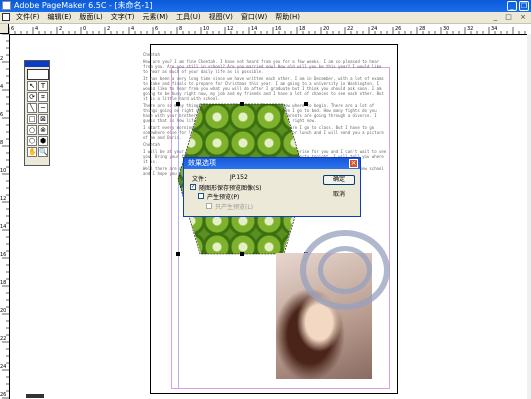 This screenshot has width=531, height=399. What do you see at coordinates (422, 29) in the screenshot?
I see `ruler-label: 28` at bounding box center [422, 29].